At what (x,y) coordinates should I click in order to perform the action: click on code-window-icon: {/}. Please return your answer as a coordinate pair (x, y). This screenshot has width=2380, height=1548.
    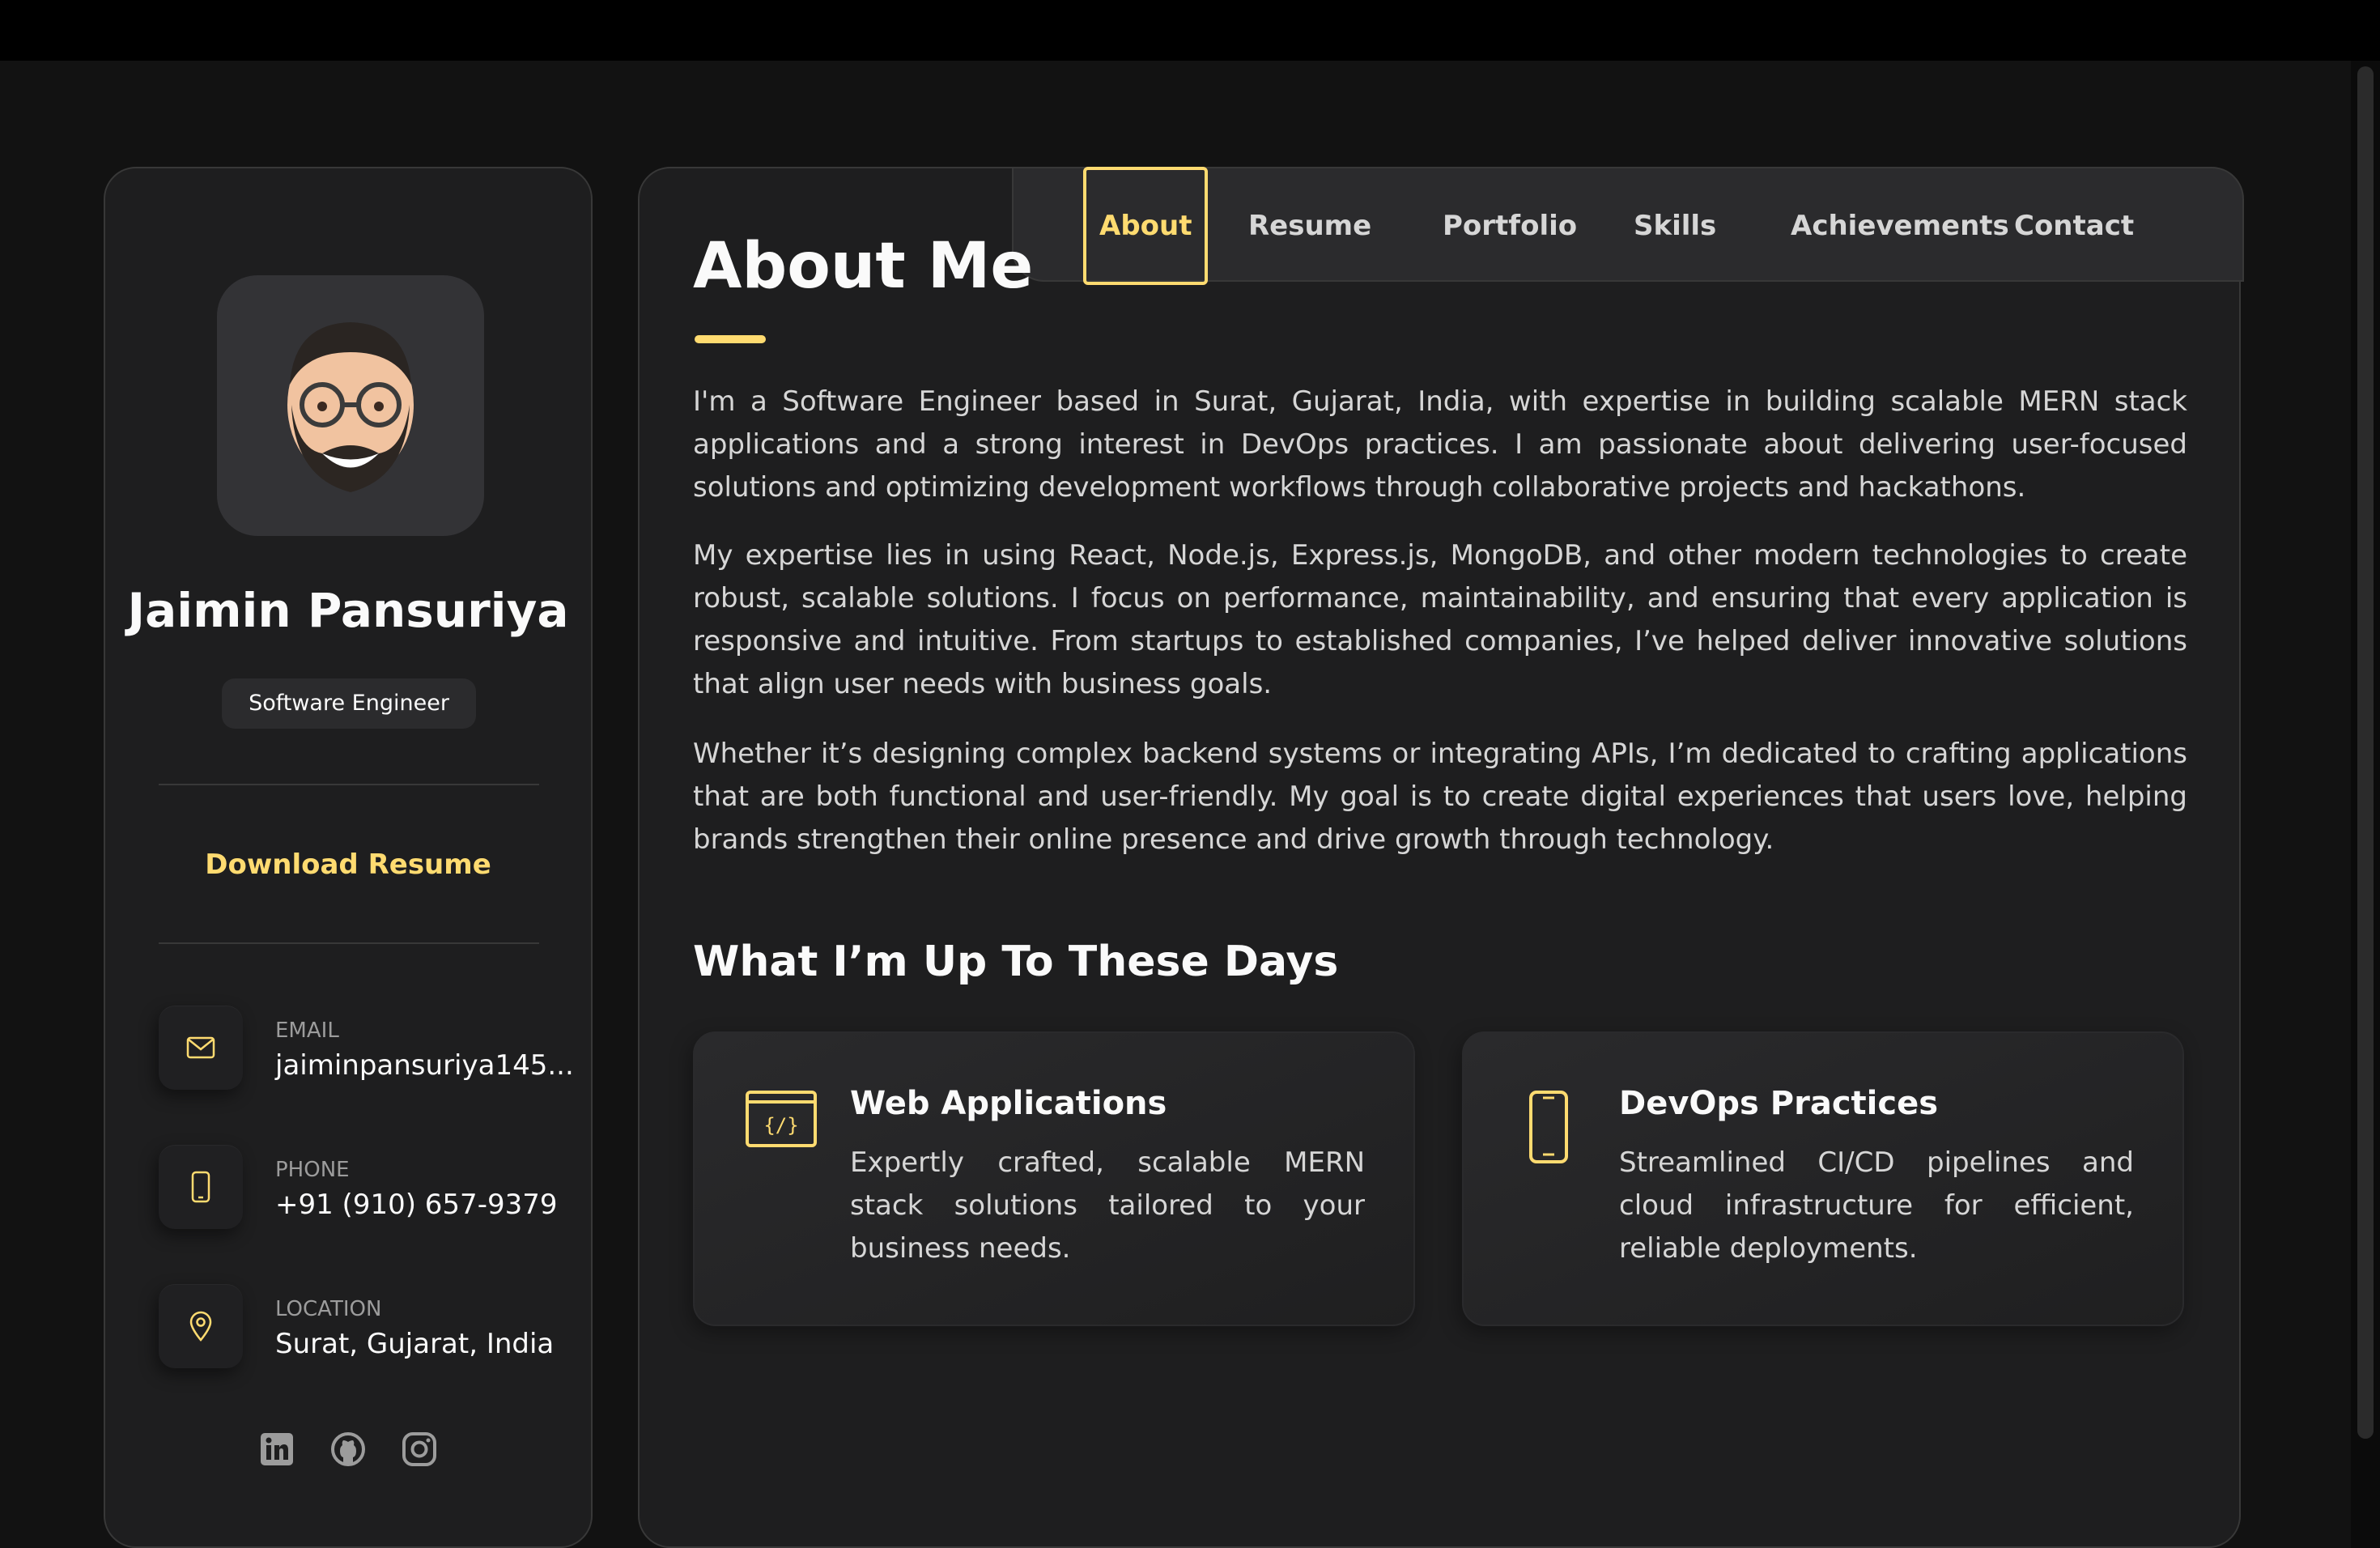
    Looking at the image, I should click on (781, 1120).